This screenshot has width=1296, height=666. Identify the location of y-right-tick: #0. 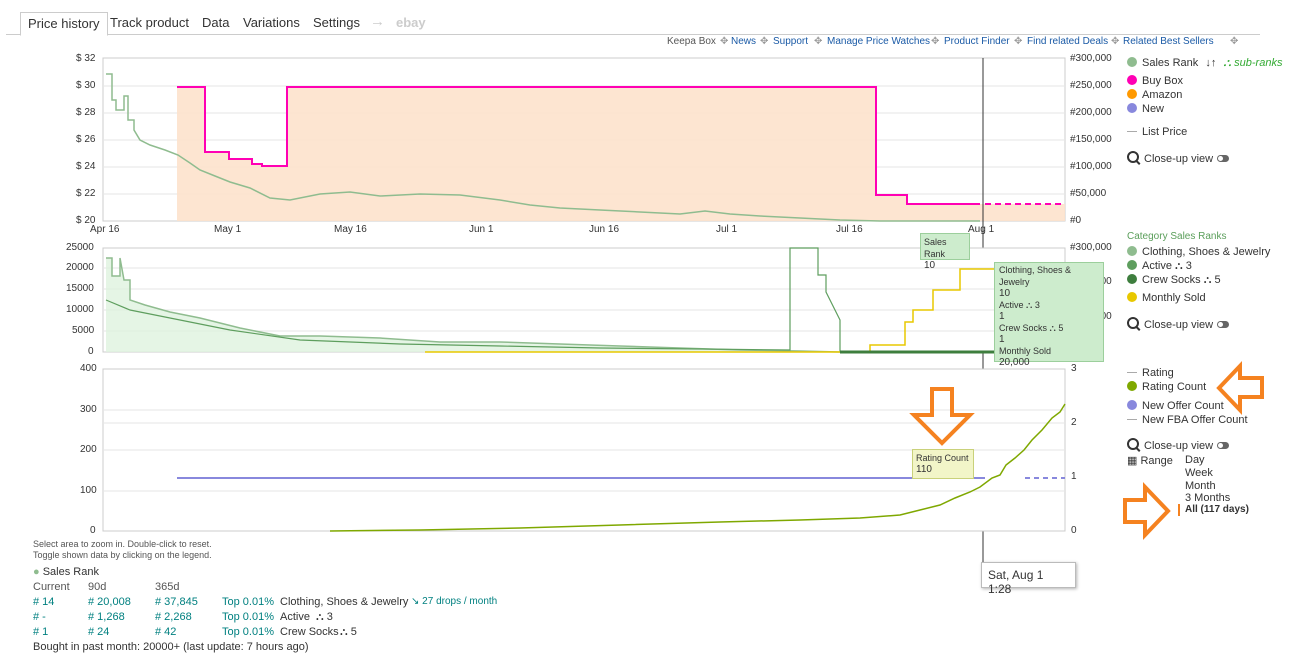
(1076, 220).